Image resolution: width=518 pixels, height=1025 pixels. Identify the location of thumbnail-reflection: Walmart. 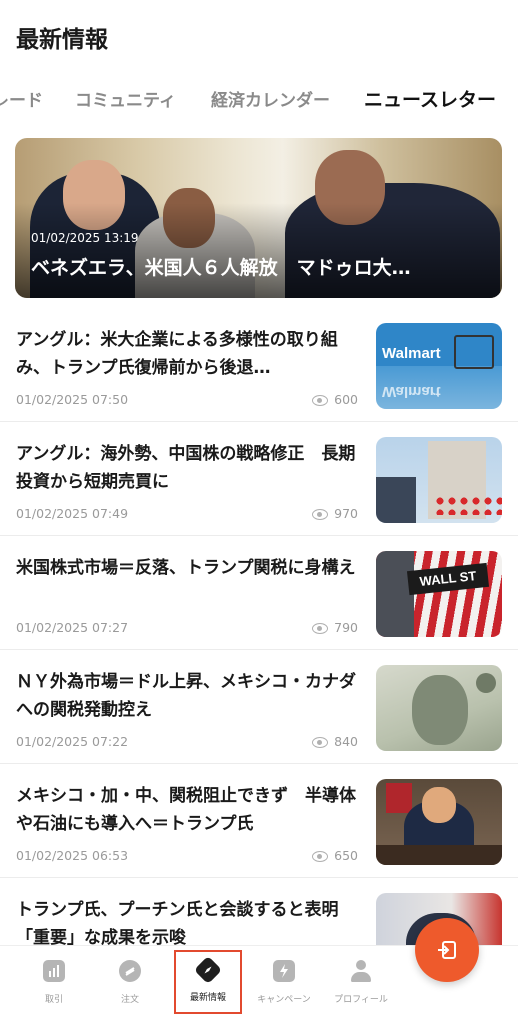
(411, 391).